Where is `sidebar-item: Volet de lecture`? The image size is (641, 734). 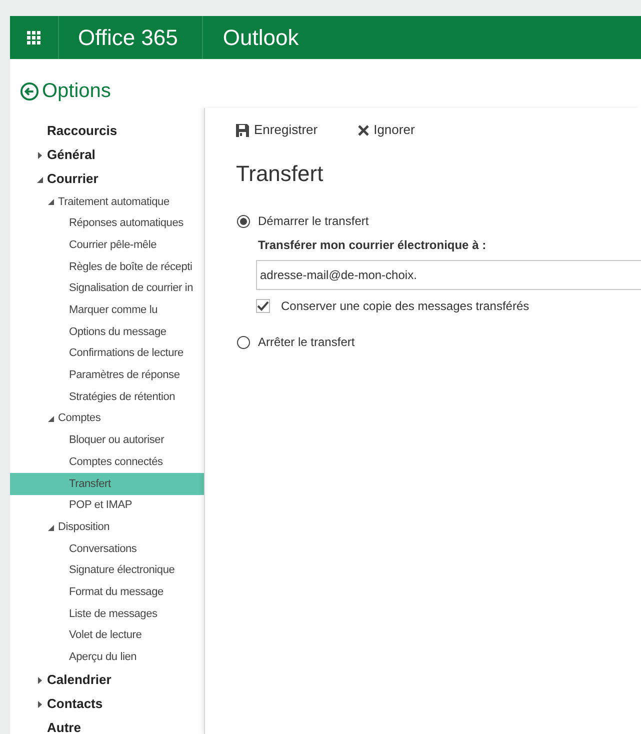
sidebar-item: Volet de lecture is located at coordinates (107, 635).